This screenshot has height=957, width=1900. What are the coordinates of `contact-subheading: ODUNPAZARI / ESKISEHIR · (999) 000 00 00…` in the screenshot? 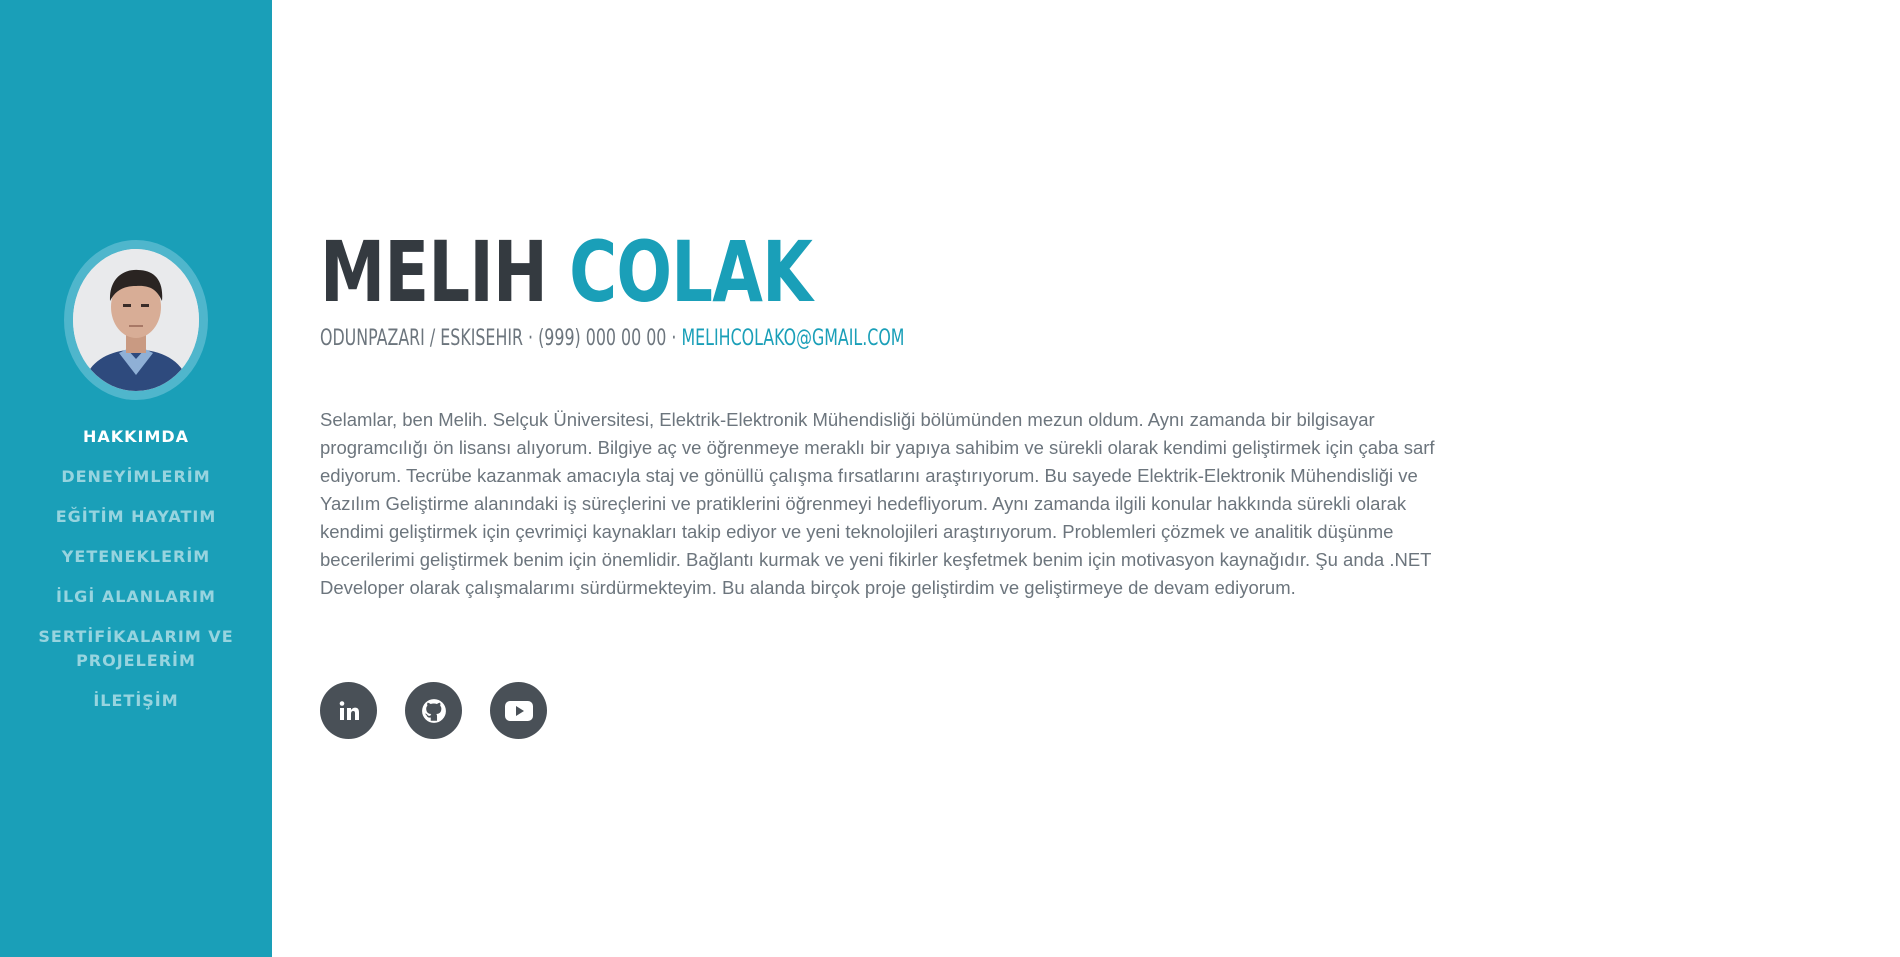 It's located at (612, 339).